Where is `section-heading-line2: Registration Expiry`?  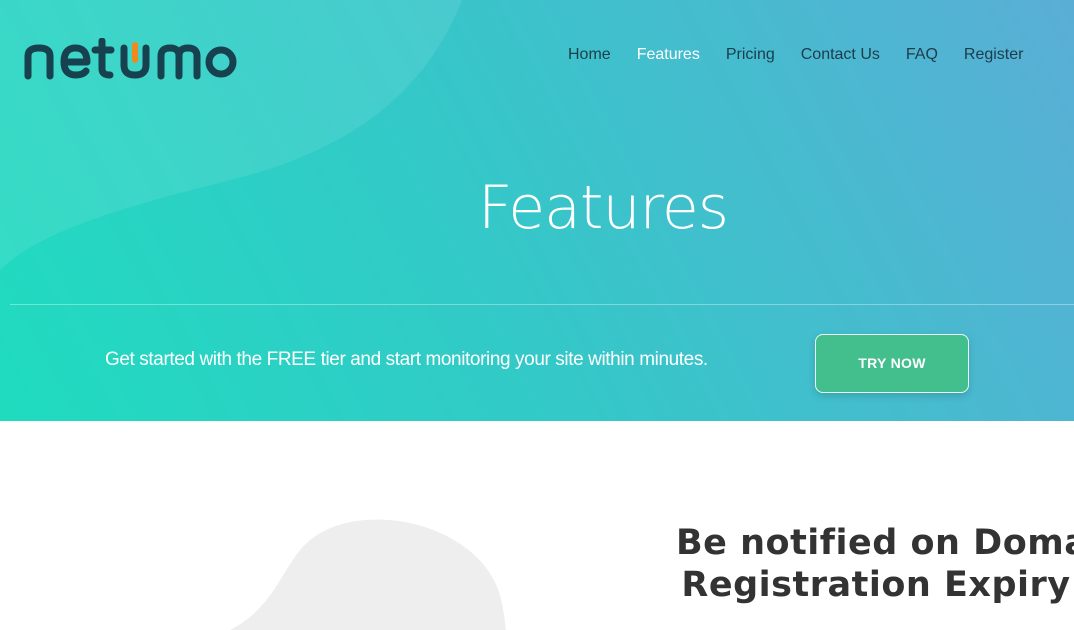 section-heading-line2: Registration Expiry is located at coordinates (876, 585).